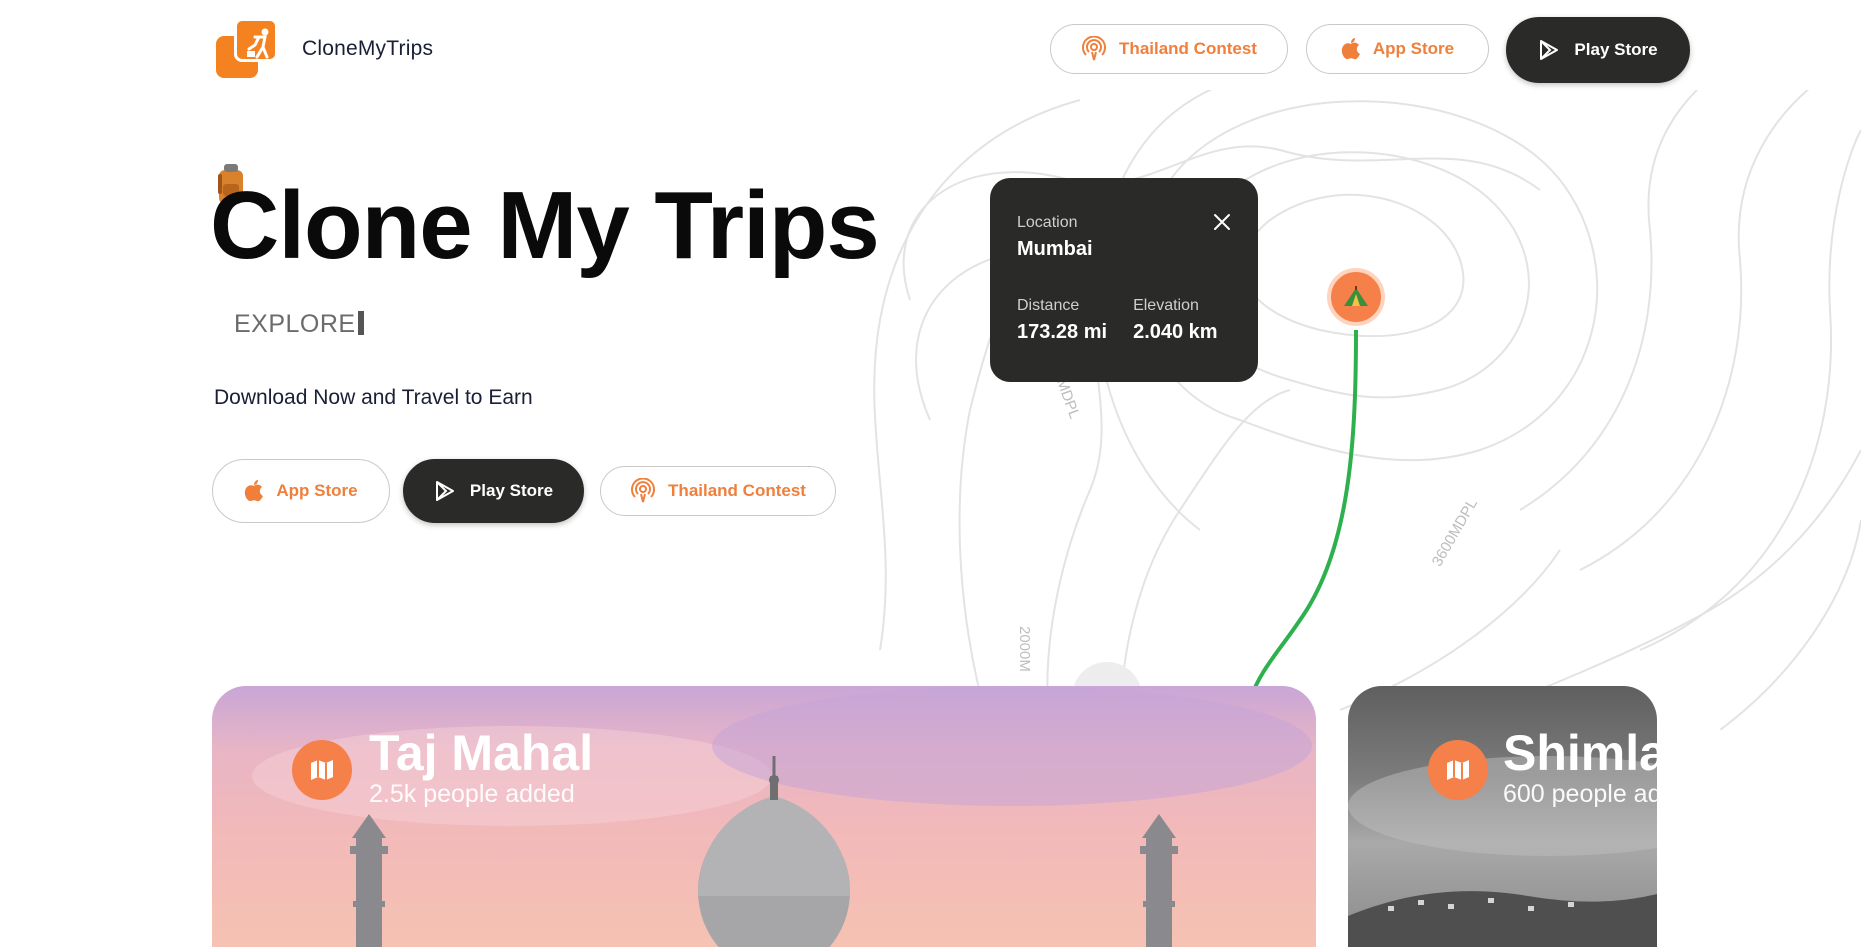 The width and height of the screenshot is (1861, 947). Describe the element at coordinates (1055, 249) in the screenshot. I see `location-value: Mumbai` at that location.